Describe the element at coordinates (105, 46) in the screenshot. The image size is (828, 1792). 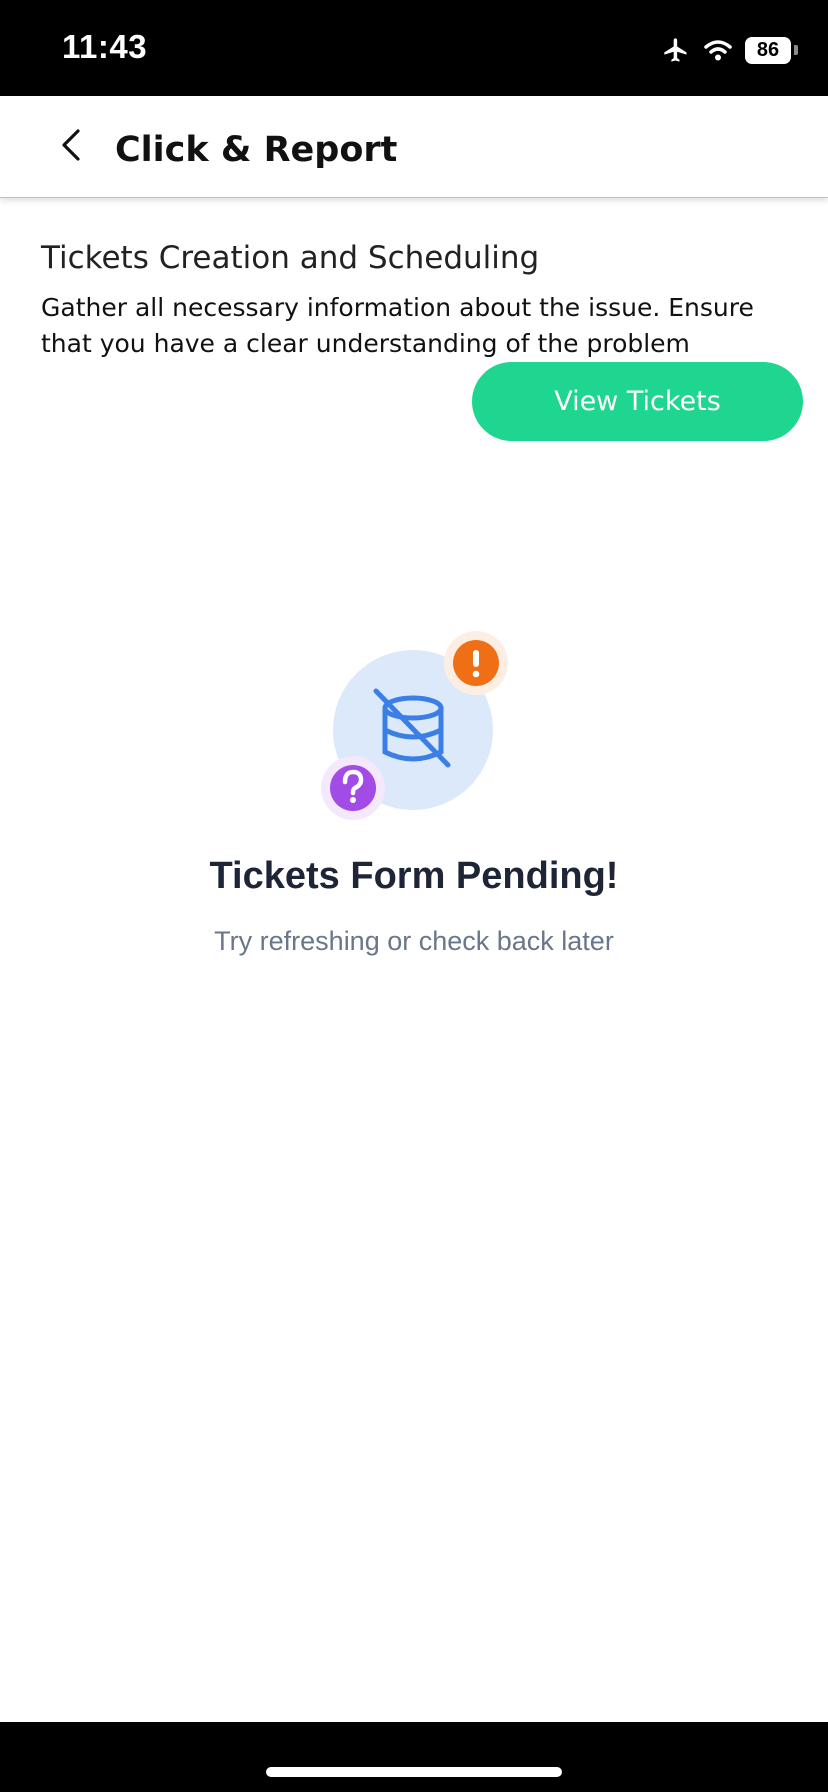
I see `status-time: 11:43` at that location.